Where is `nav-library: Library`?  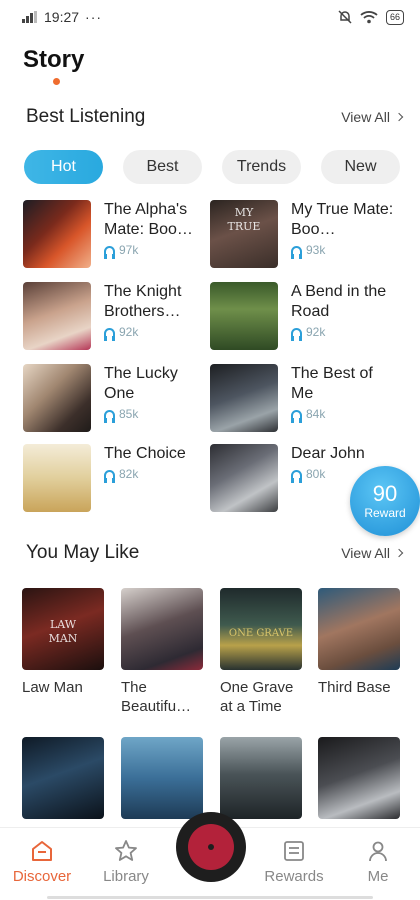 nav-library: Library is located at coordinates (126, 861).